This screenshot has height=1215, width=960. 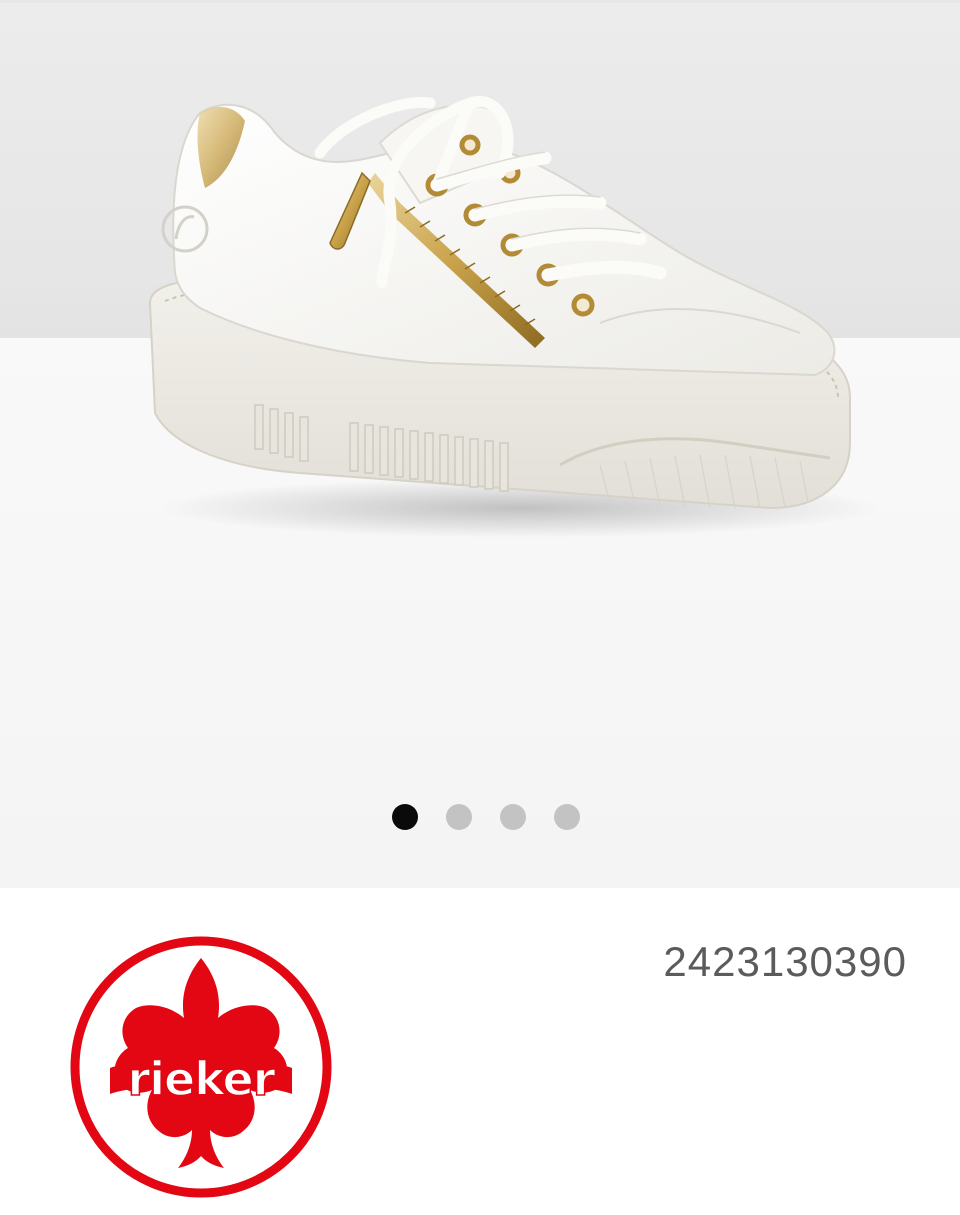 I want to click on carousel-dots, so click(x=480, y=816).